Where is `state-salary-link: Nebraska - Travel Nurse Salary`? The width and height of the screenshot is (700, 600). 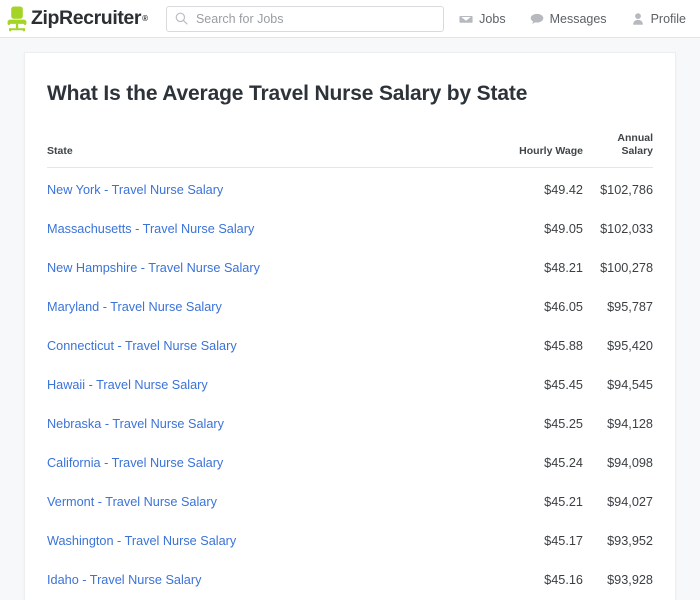
state-salary-link: Nebraska - Travel Nurse Salary is located at coordinates (135, 424).